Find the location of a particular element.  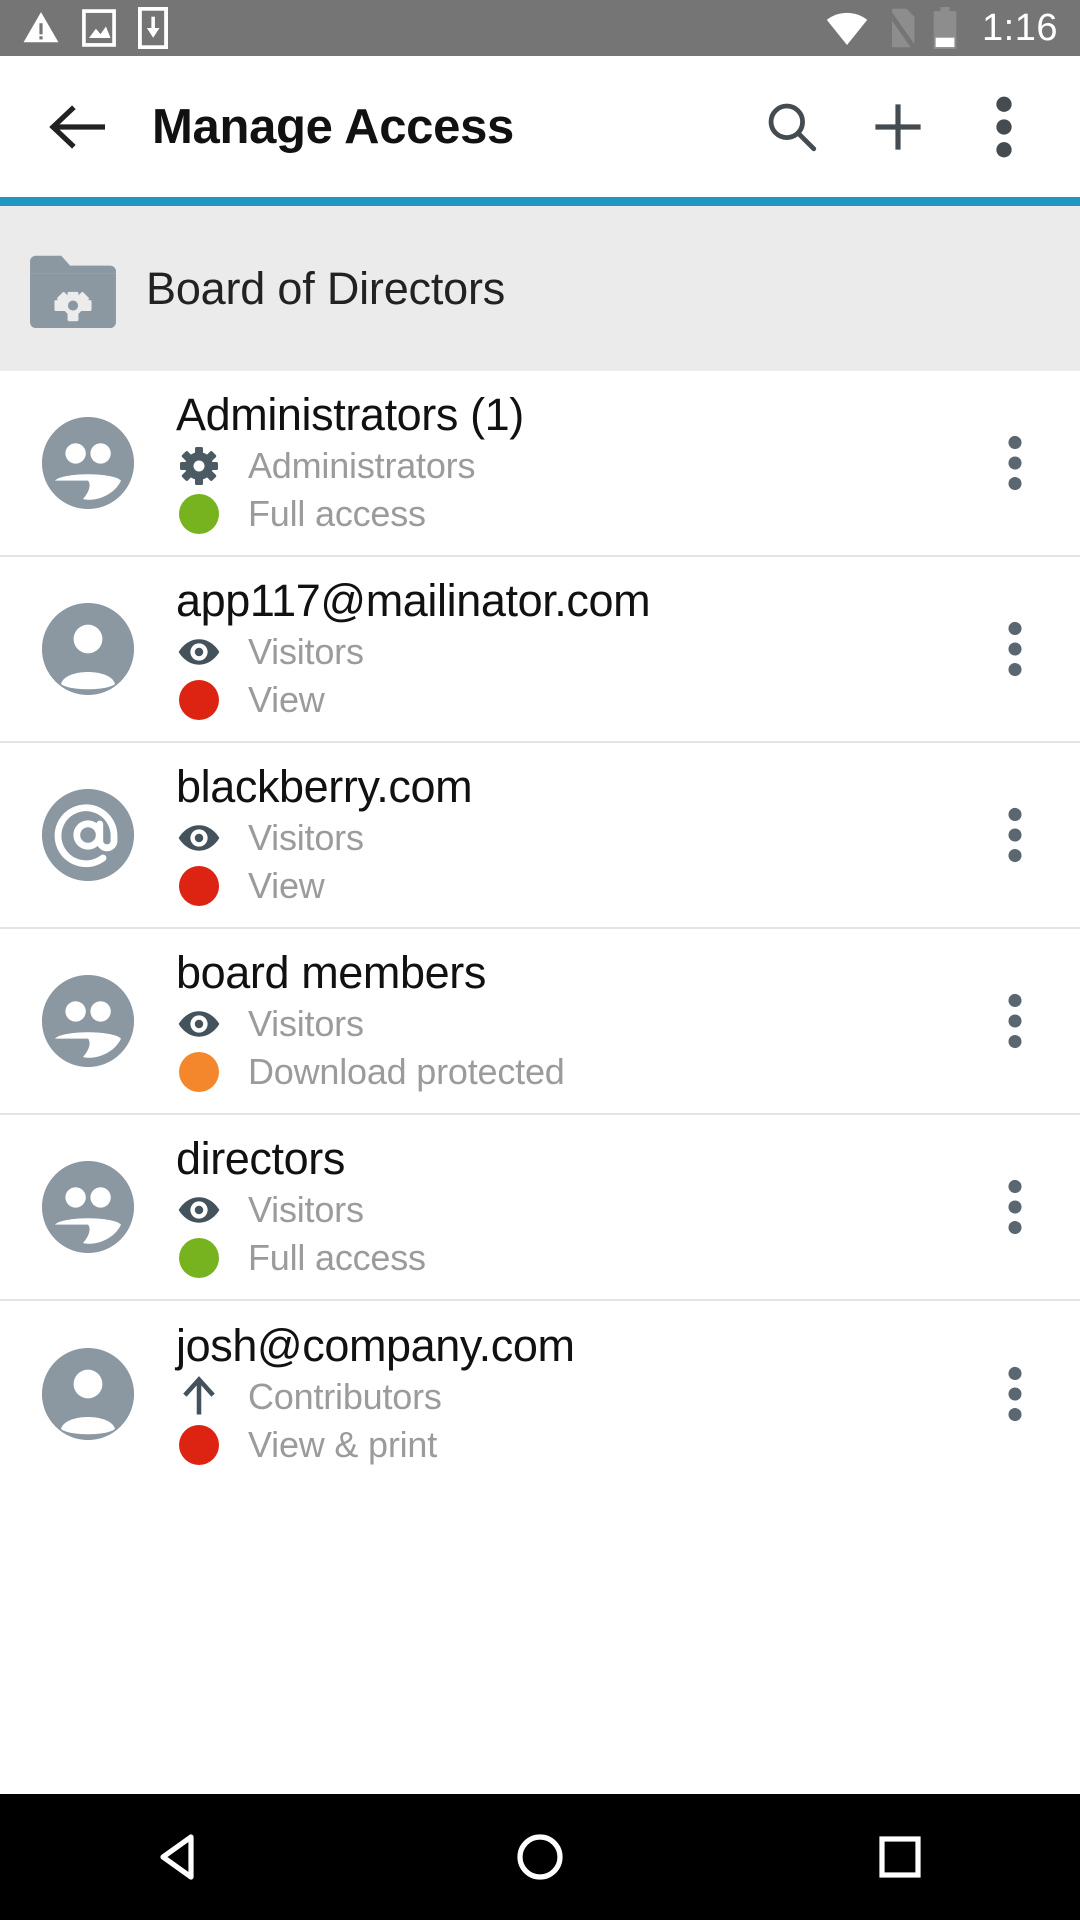

nav-recents-button is located at coordinates (900, 1857).